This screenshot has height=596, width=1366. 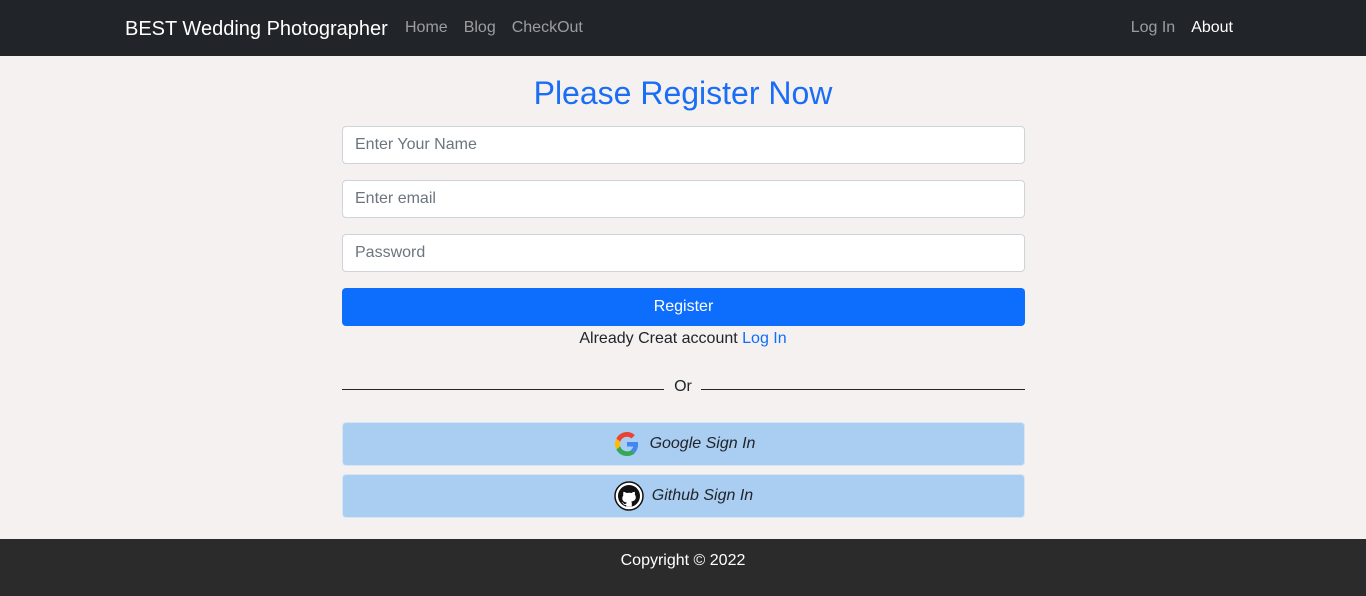 I want to click on google-signin-label: Google Sign In, so click(x=702, y=443).